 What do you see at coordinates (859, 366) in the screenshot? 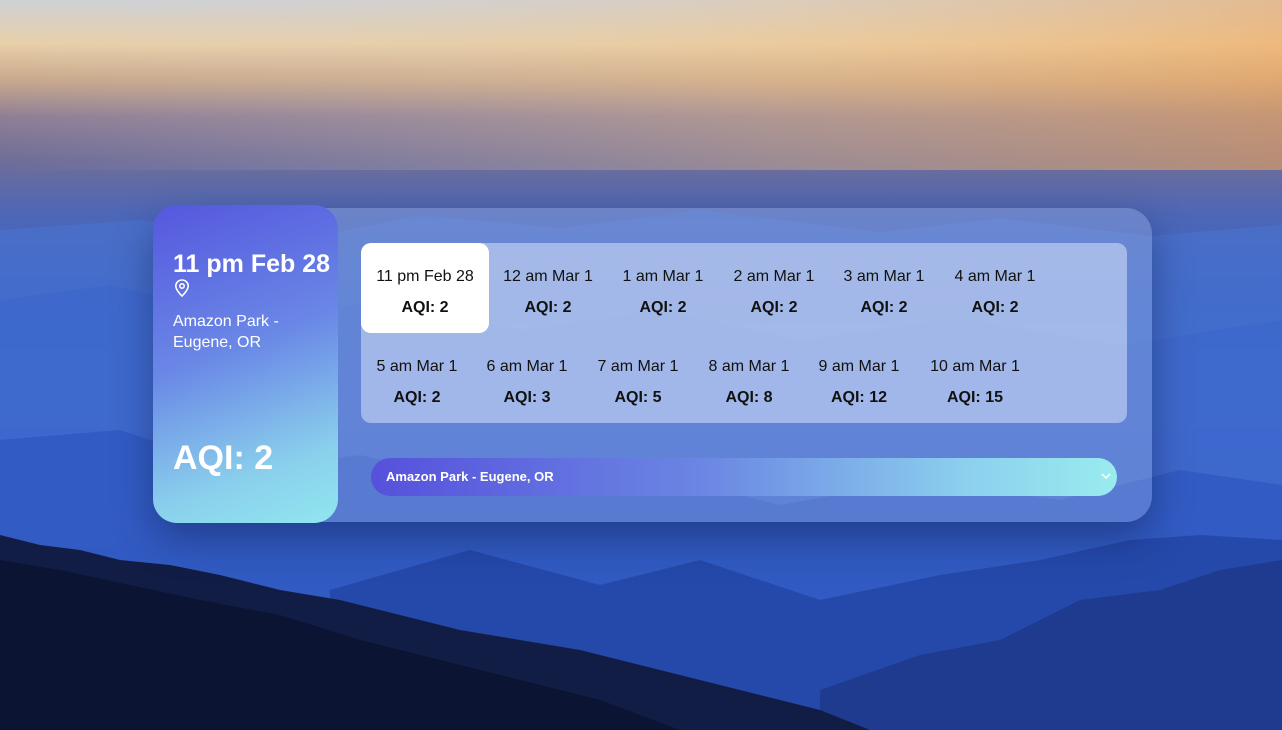
I see `forecast-time: 9 am Mar 1` at bounding box center [859, 366].